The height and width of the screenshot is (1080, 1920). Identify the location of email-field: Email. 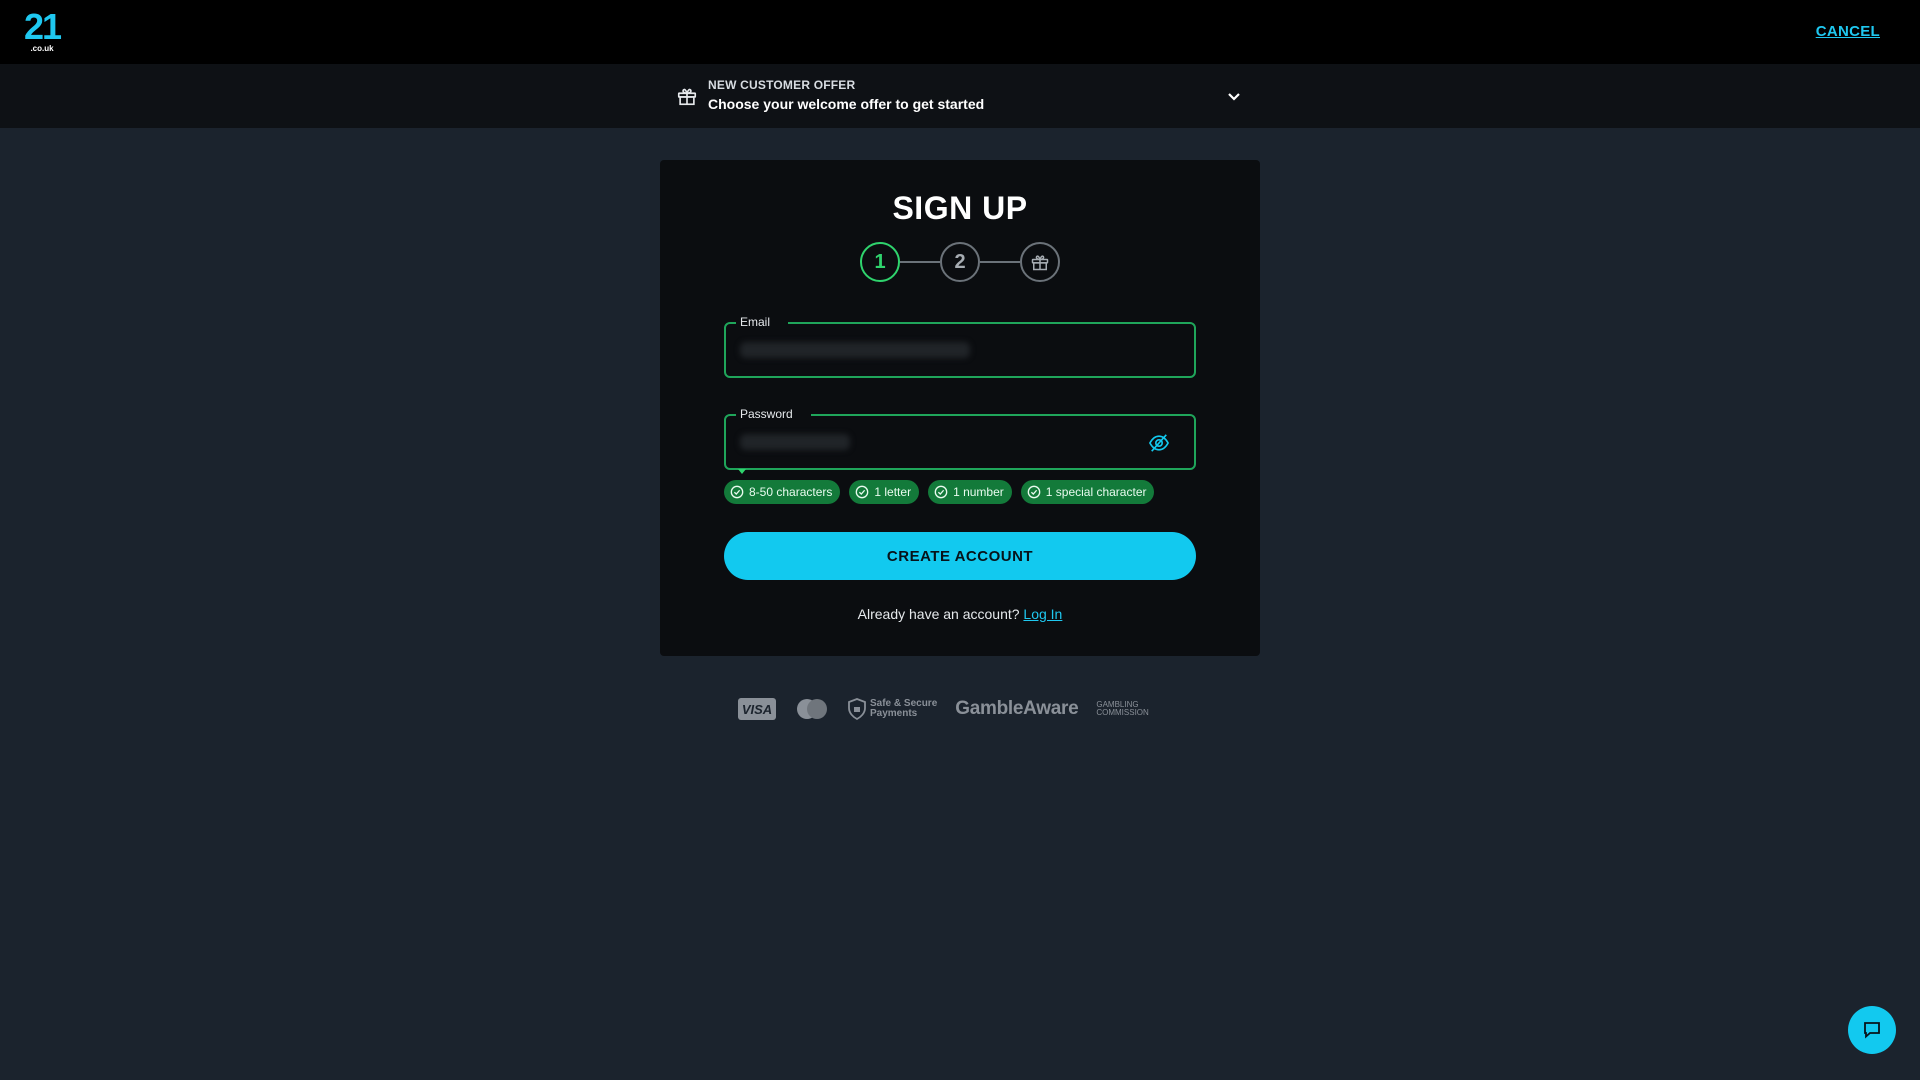
(960, 346).